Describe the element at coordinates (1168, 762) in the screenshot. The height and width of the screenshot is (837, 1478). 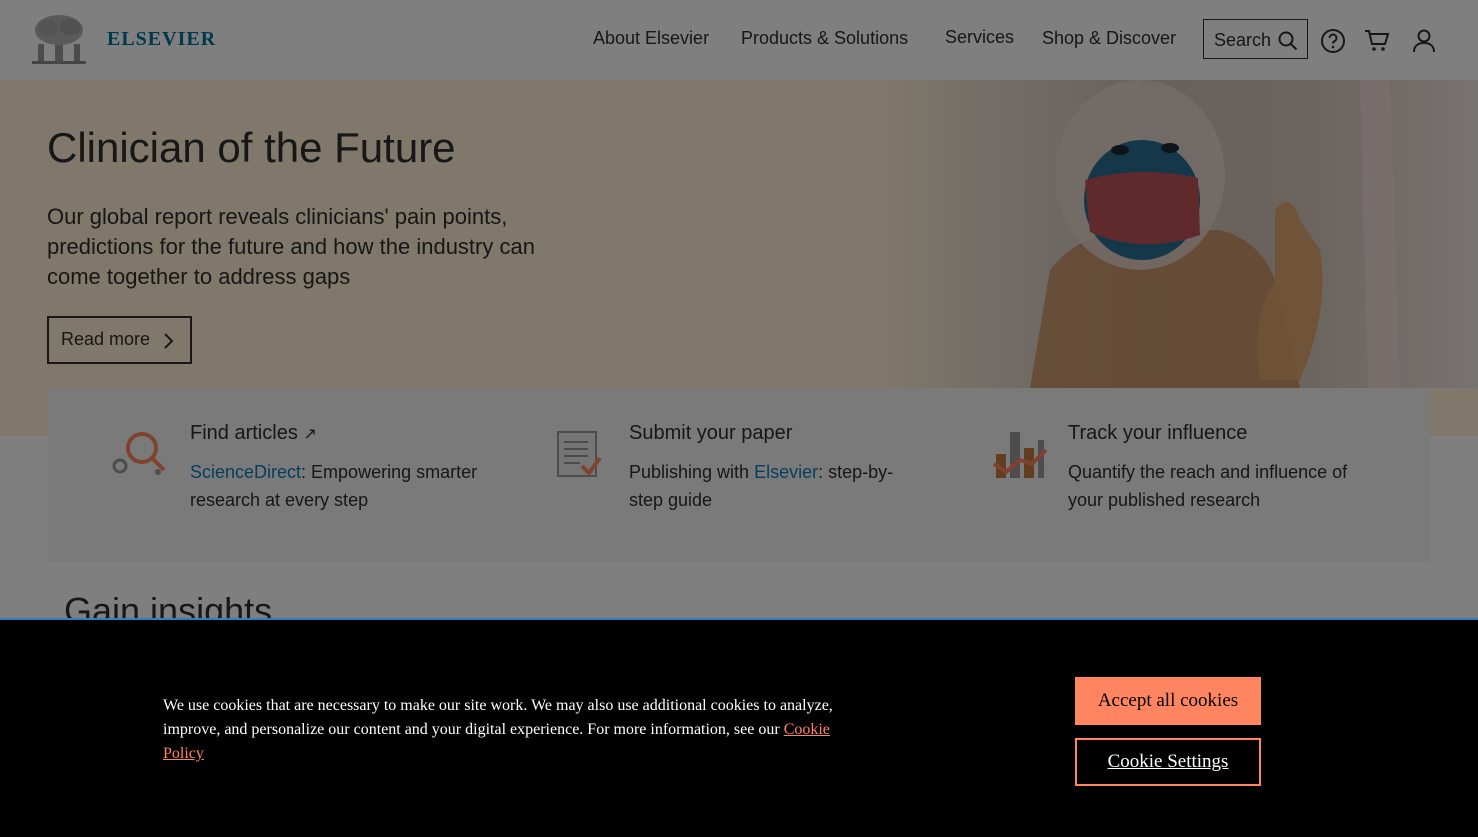
I see `cookie-settings-button: Cookie Settings` at that location.